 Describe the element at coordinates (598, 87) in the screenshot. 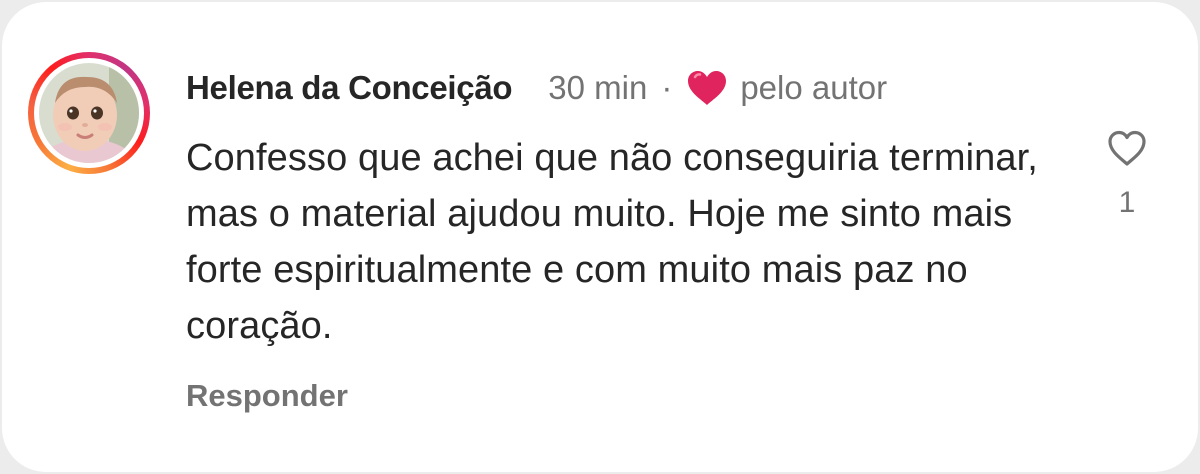

I see `timestamp: 30 min` at that location.